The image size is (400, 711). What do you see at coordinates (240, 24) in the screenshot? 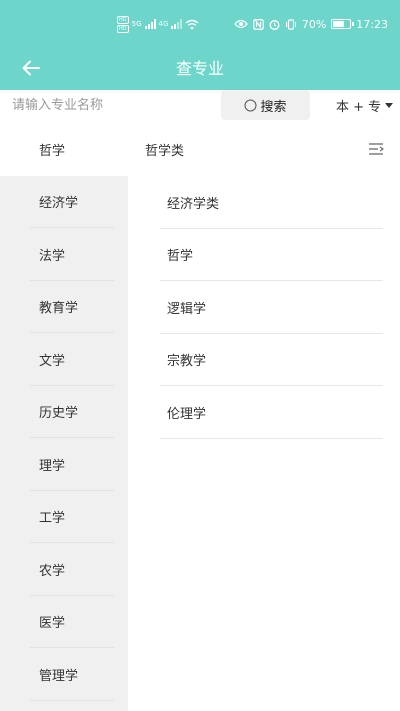
I see `eye-icon` at bounding box center [240, 24].